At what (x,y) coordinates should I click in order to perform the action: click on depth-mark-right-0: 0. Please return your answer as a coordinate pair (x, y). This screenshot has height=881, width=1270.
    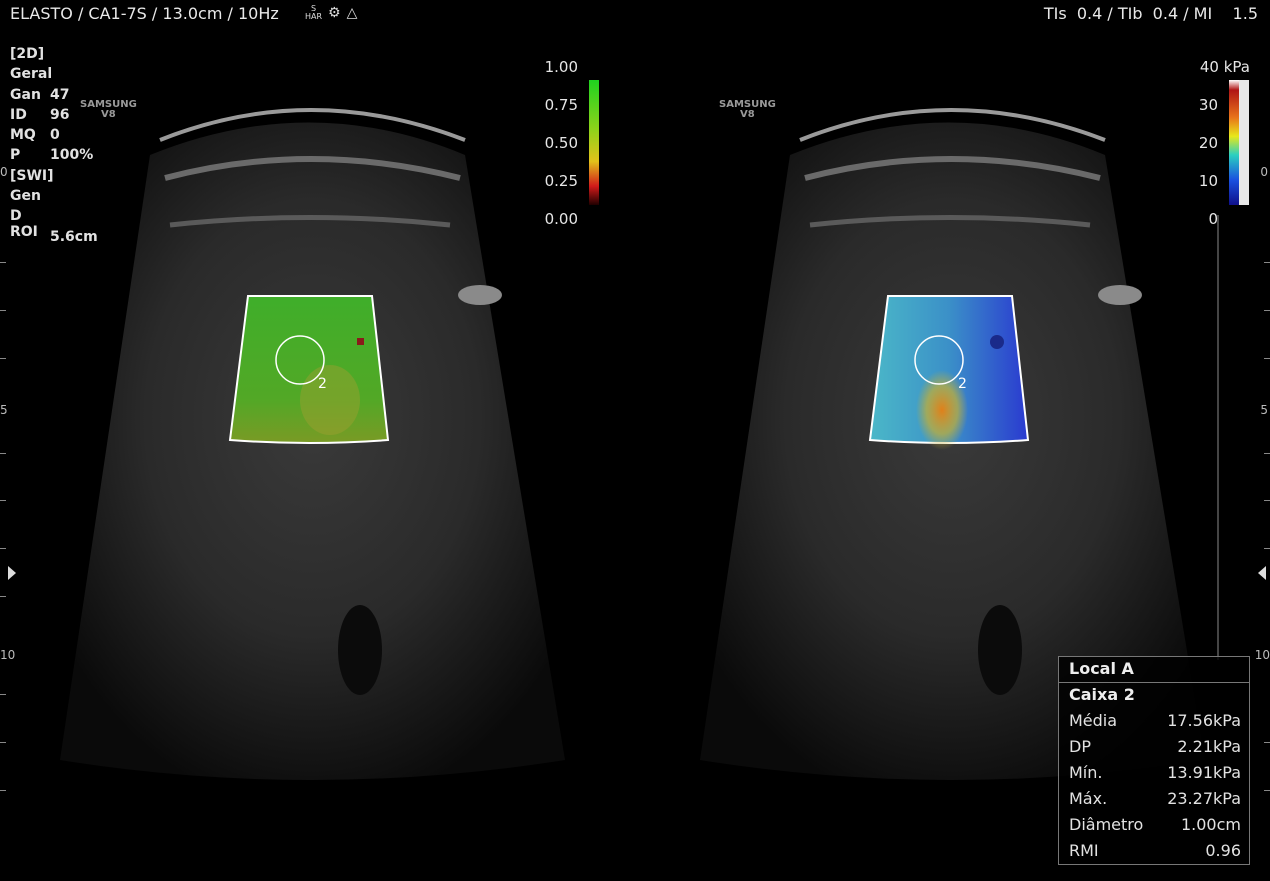
    Looking at the image, I should click on (1264, 172).